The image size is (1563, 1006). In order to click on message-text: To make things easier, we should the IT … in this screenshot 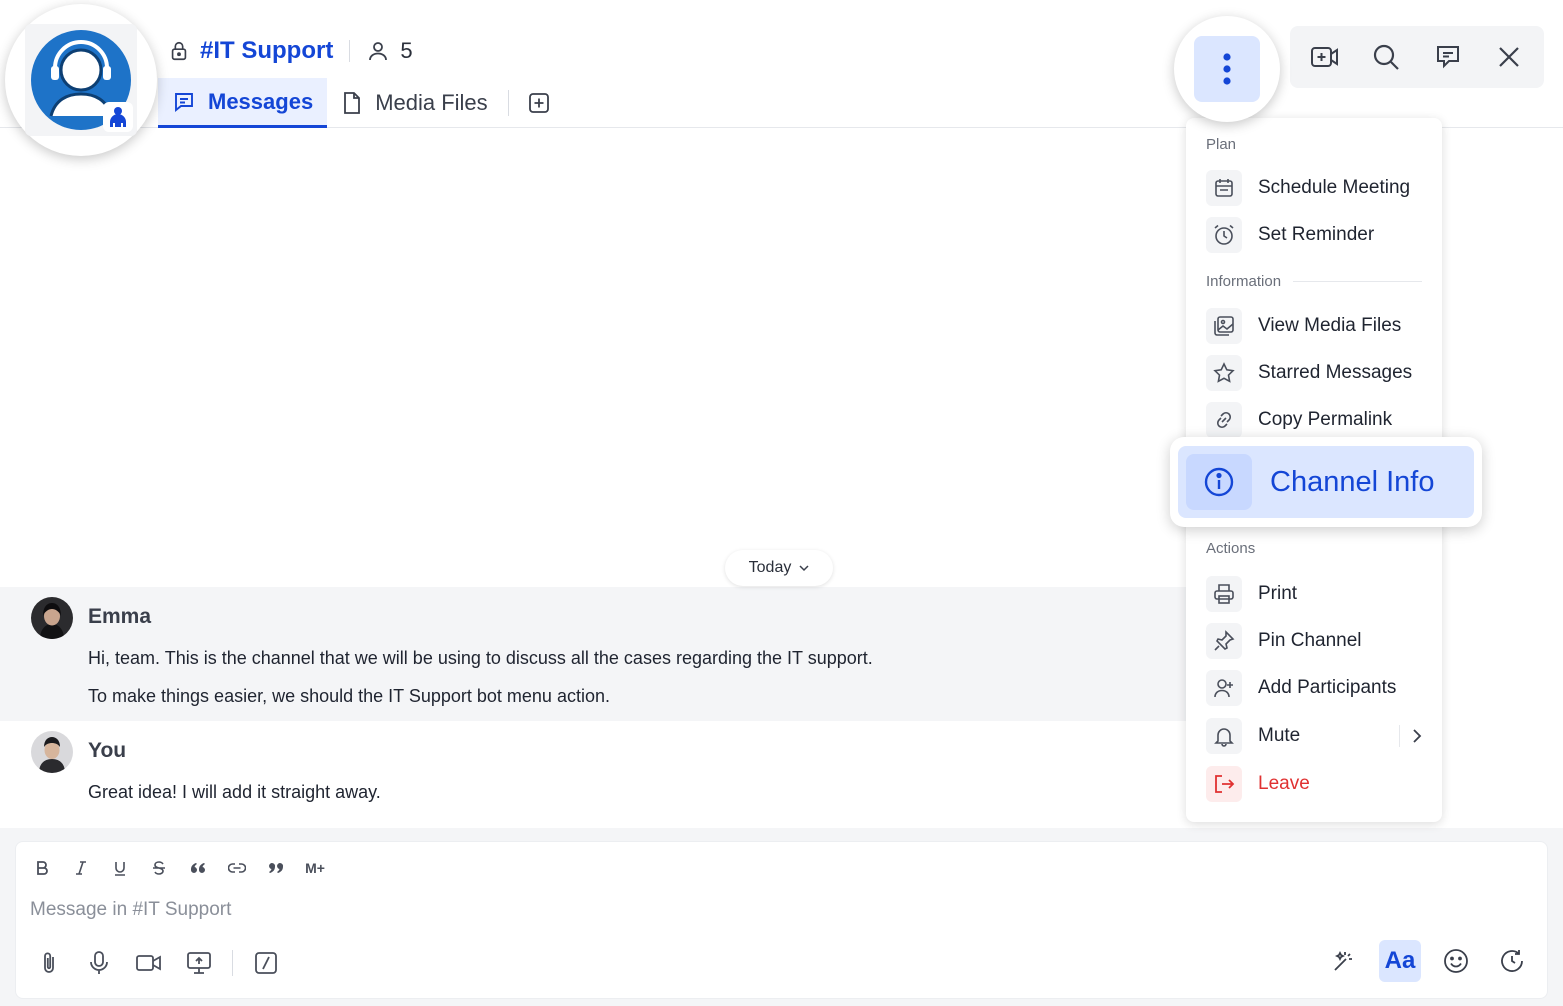, I will do `click(349, 696)`.